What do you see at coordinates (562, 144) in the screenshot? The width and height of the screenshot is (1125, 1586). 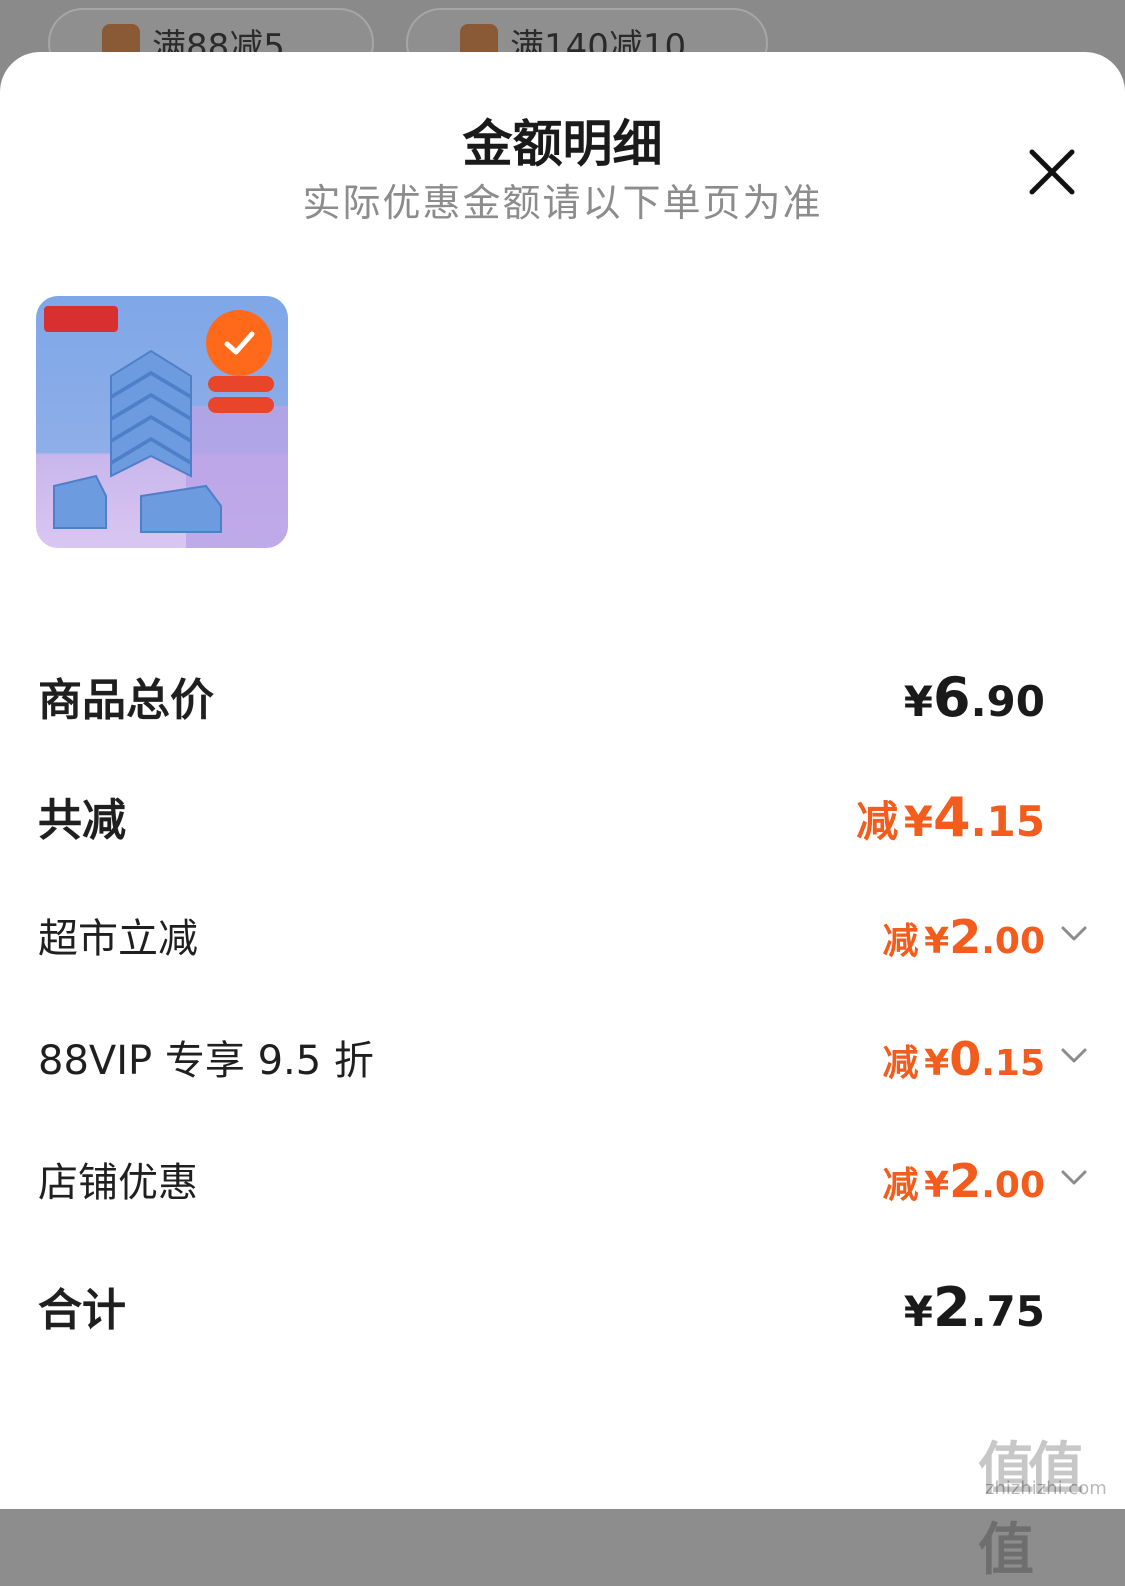 I see `sheet-title: 金额明细` at bounding box center [562, 144].